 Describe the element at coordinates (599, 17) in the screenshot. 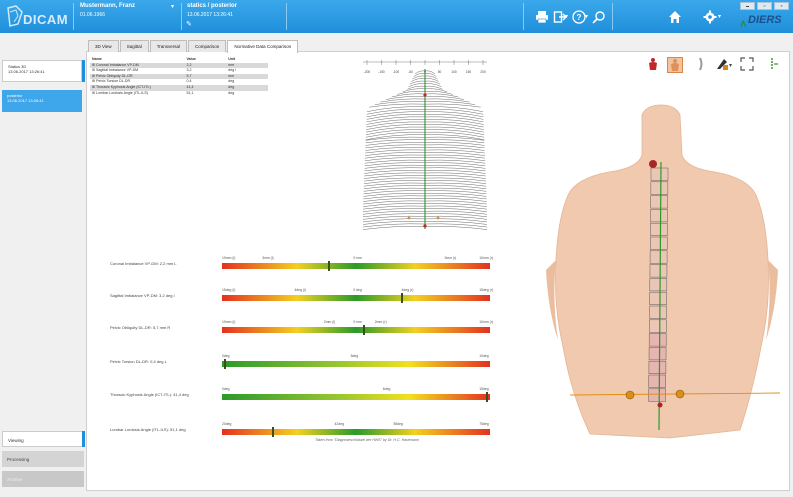

I see `search-icon` at that location.